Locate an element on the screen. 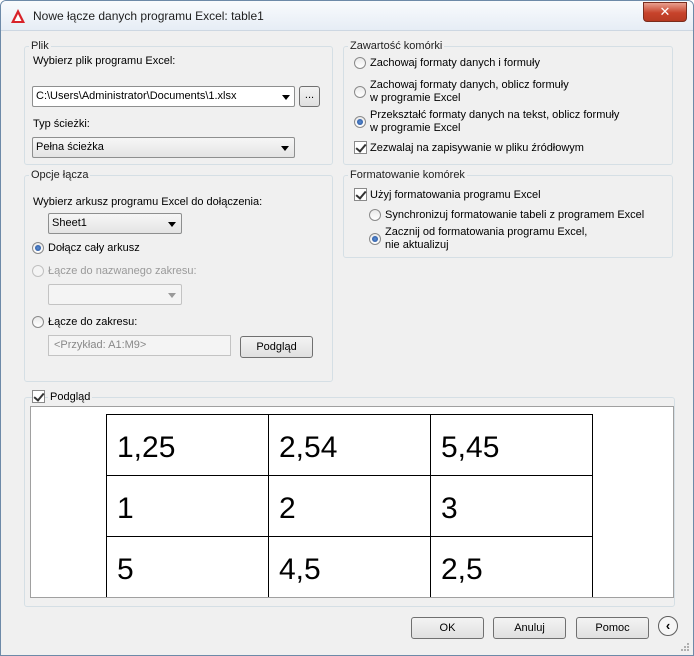  table-row: 1,25 2,54 5,45 is located at coordinates (349, 445).